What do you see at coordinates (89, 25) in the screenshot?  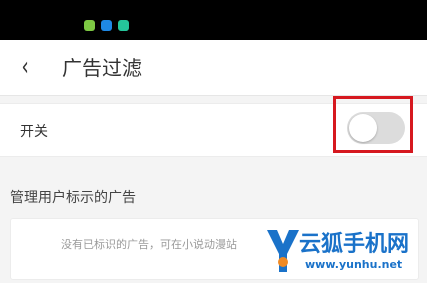 I see `notification-green-icon` at bounding box center [89, 25].